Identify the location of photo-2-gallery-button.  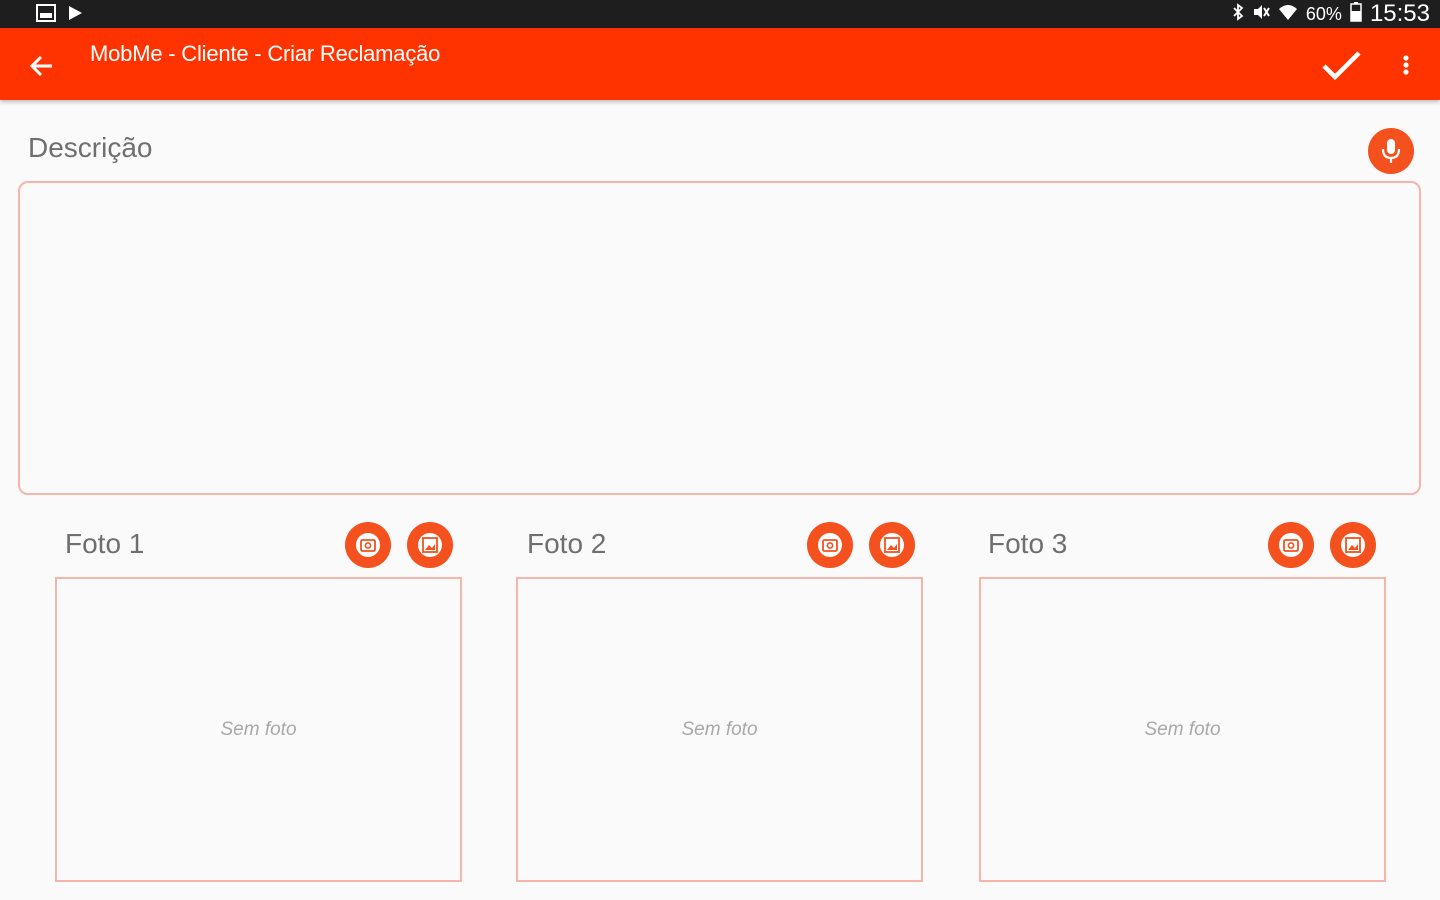
(892, 545).